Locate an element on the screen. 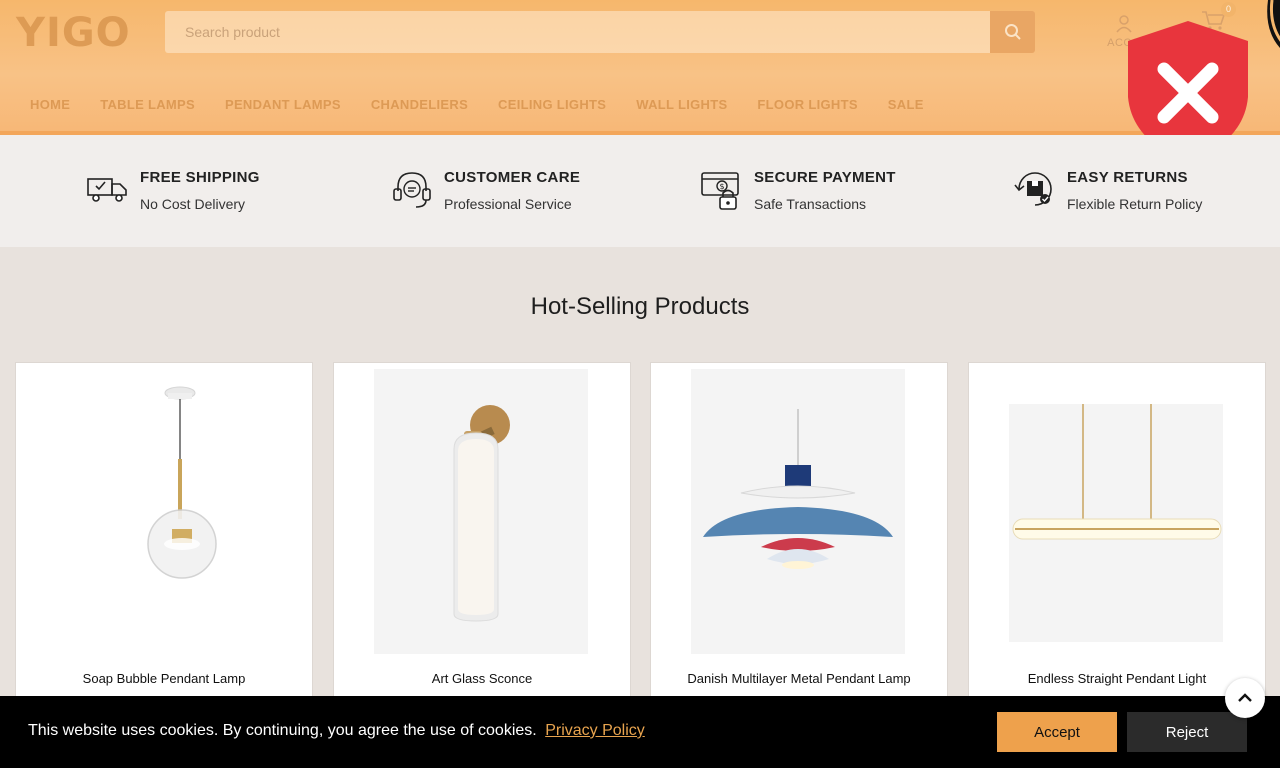  section-title: Hot-Selling Products is located at coordinates (640, 306).